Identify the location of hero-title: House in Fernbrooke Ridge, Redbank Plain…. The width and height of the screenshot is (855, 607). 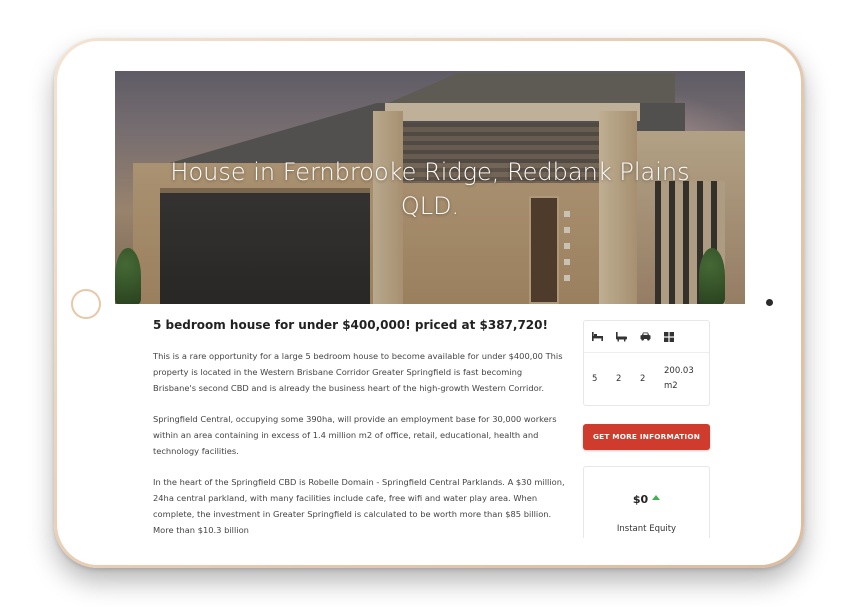
(430, 189).